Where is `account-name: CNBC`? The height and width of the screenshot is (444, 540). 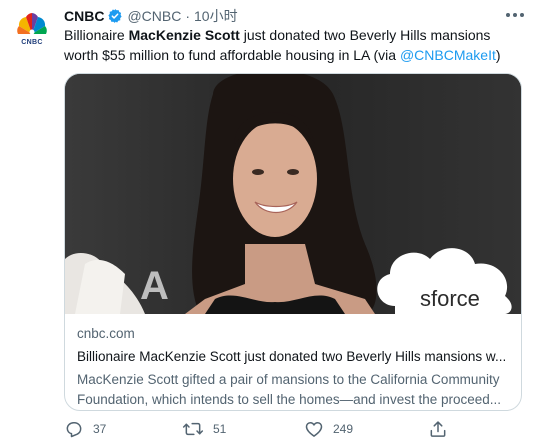 account-name: CNBC is located at coordinates (84, 16).